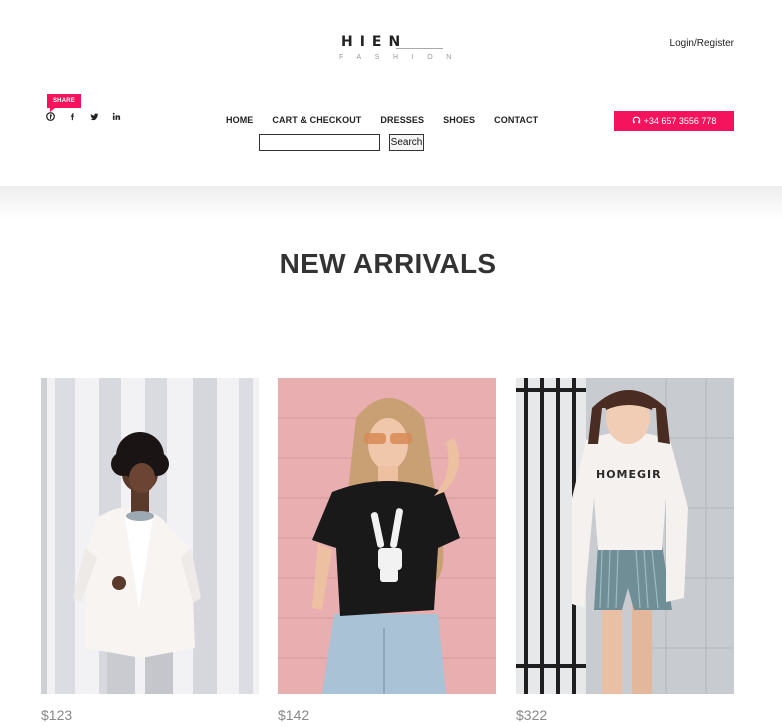  Describe the element at coordinates (459, 120) in the screenshot. I see `nav-item-shoes: SHOES` at that location.